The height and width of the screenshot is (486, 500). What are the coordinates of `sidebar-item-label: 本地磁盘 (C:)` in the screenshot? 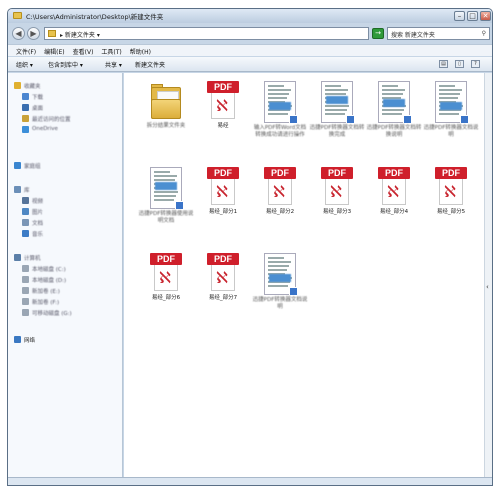 It's located at (49, 270).